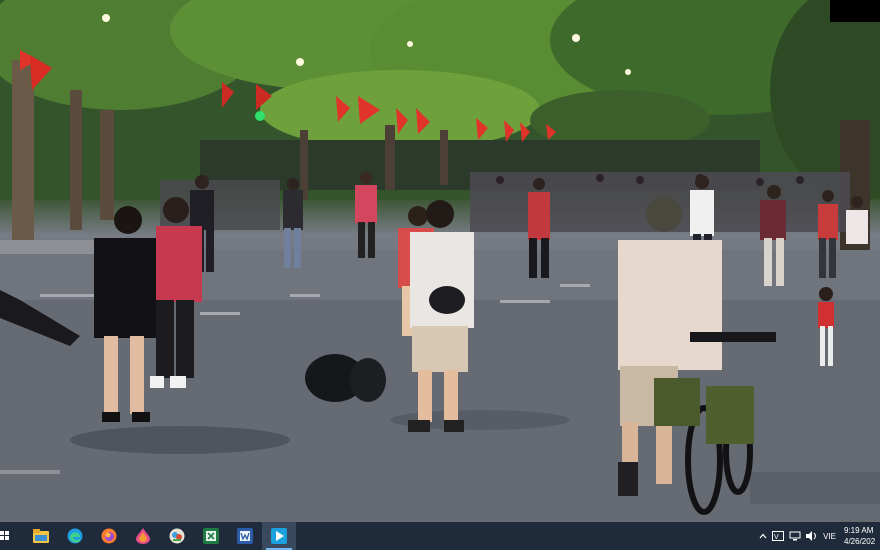 This screenshot has height=550, width=880. Describe the element at coordinates (795, 536) in the screenshot. I see `network-icon` at that location.